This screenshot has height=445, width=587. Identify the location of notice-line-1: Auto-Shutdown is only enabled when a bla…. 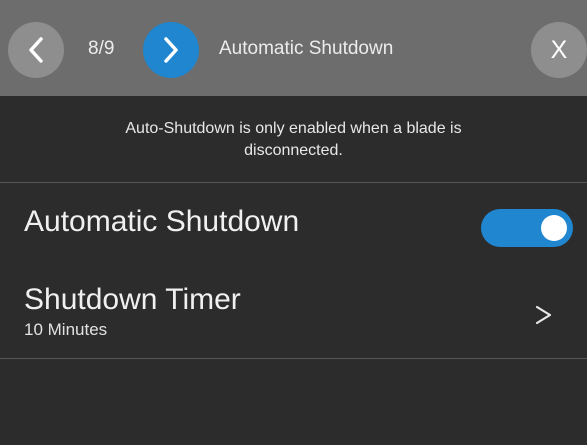
(293, 128).